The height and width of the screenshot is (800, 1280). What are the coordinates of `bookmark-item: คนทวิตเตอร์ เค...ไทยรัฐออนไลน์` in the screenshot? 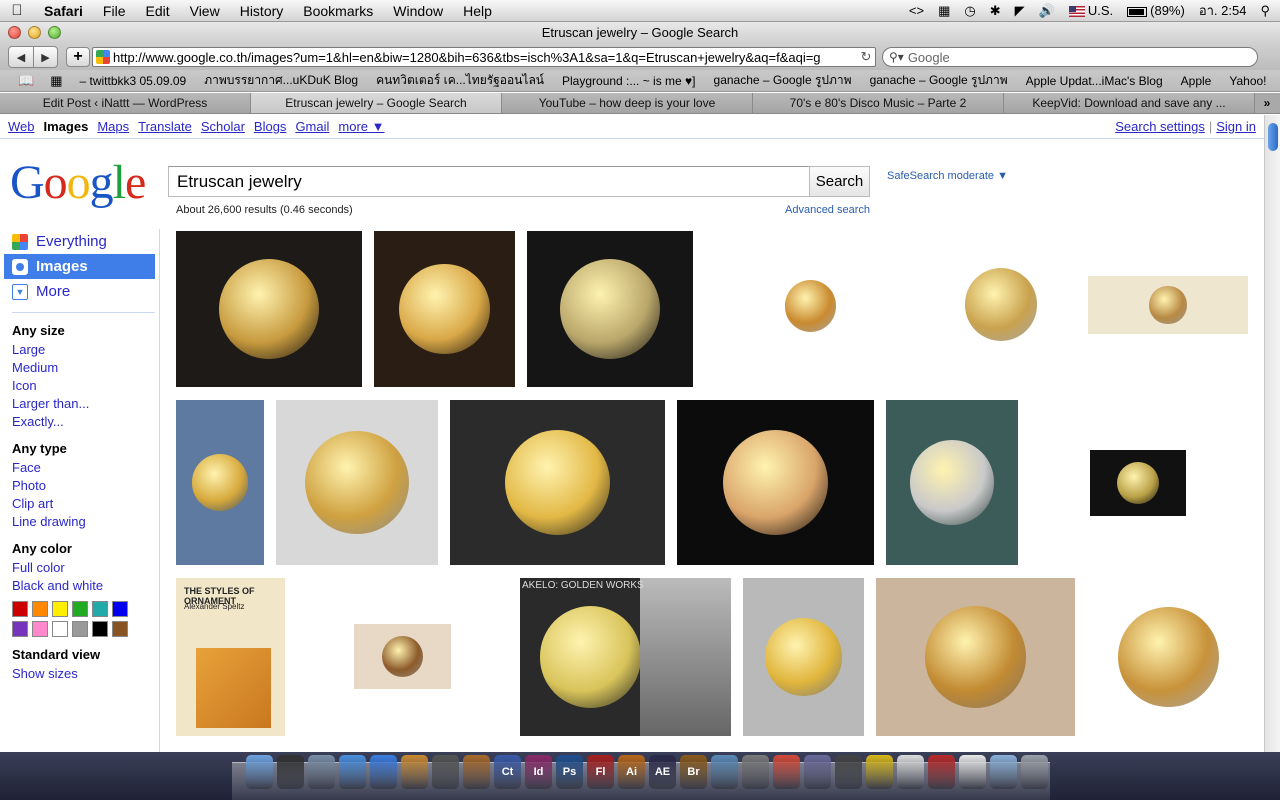 It's located at (460, 80).